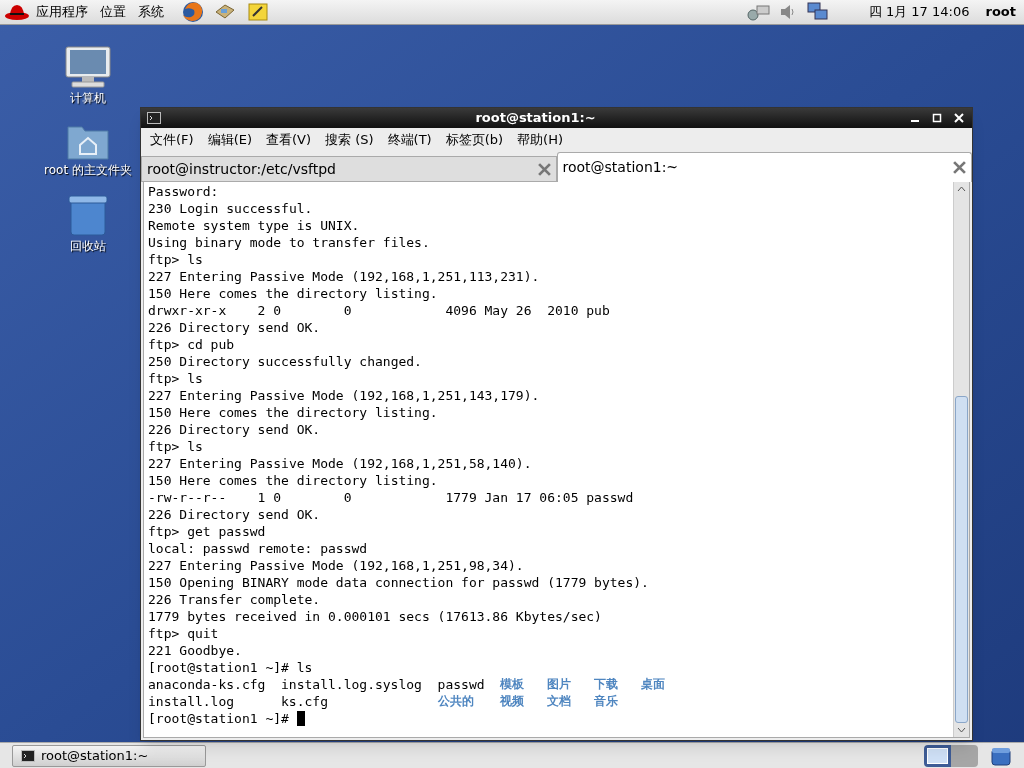 The image size is (1024, 768). Describe the element at coordinates (391, 497) in the screenshot. I see `terminal-line: -rw-r--r-- 1 0 0 1779 Jan 17 06:05 passwd` at that location.